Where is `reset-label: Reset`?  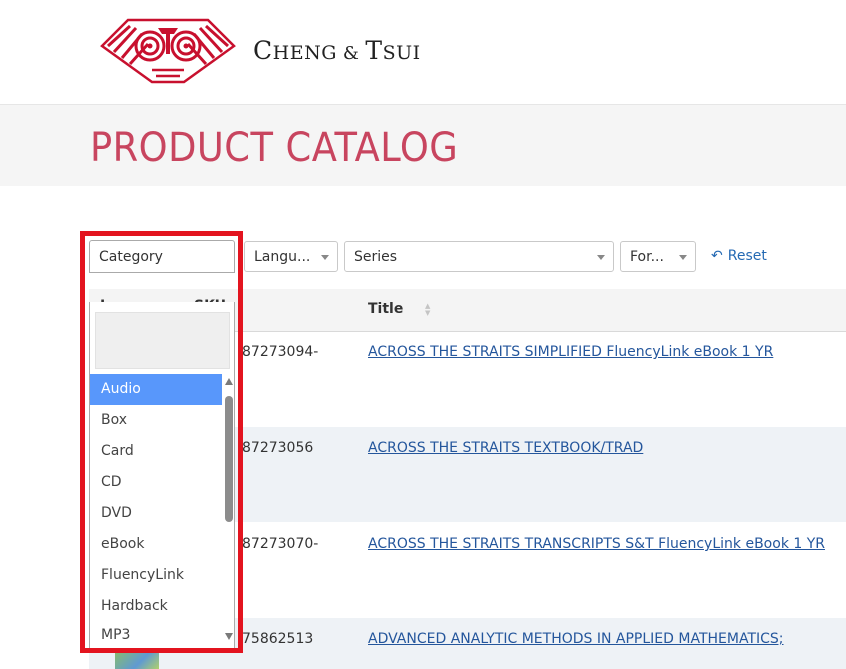
reset-label: Reset is located at coordinates (747, 256).